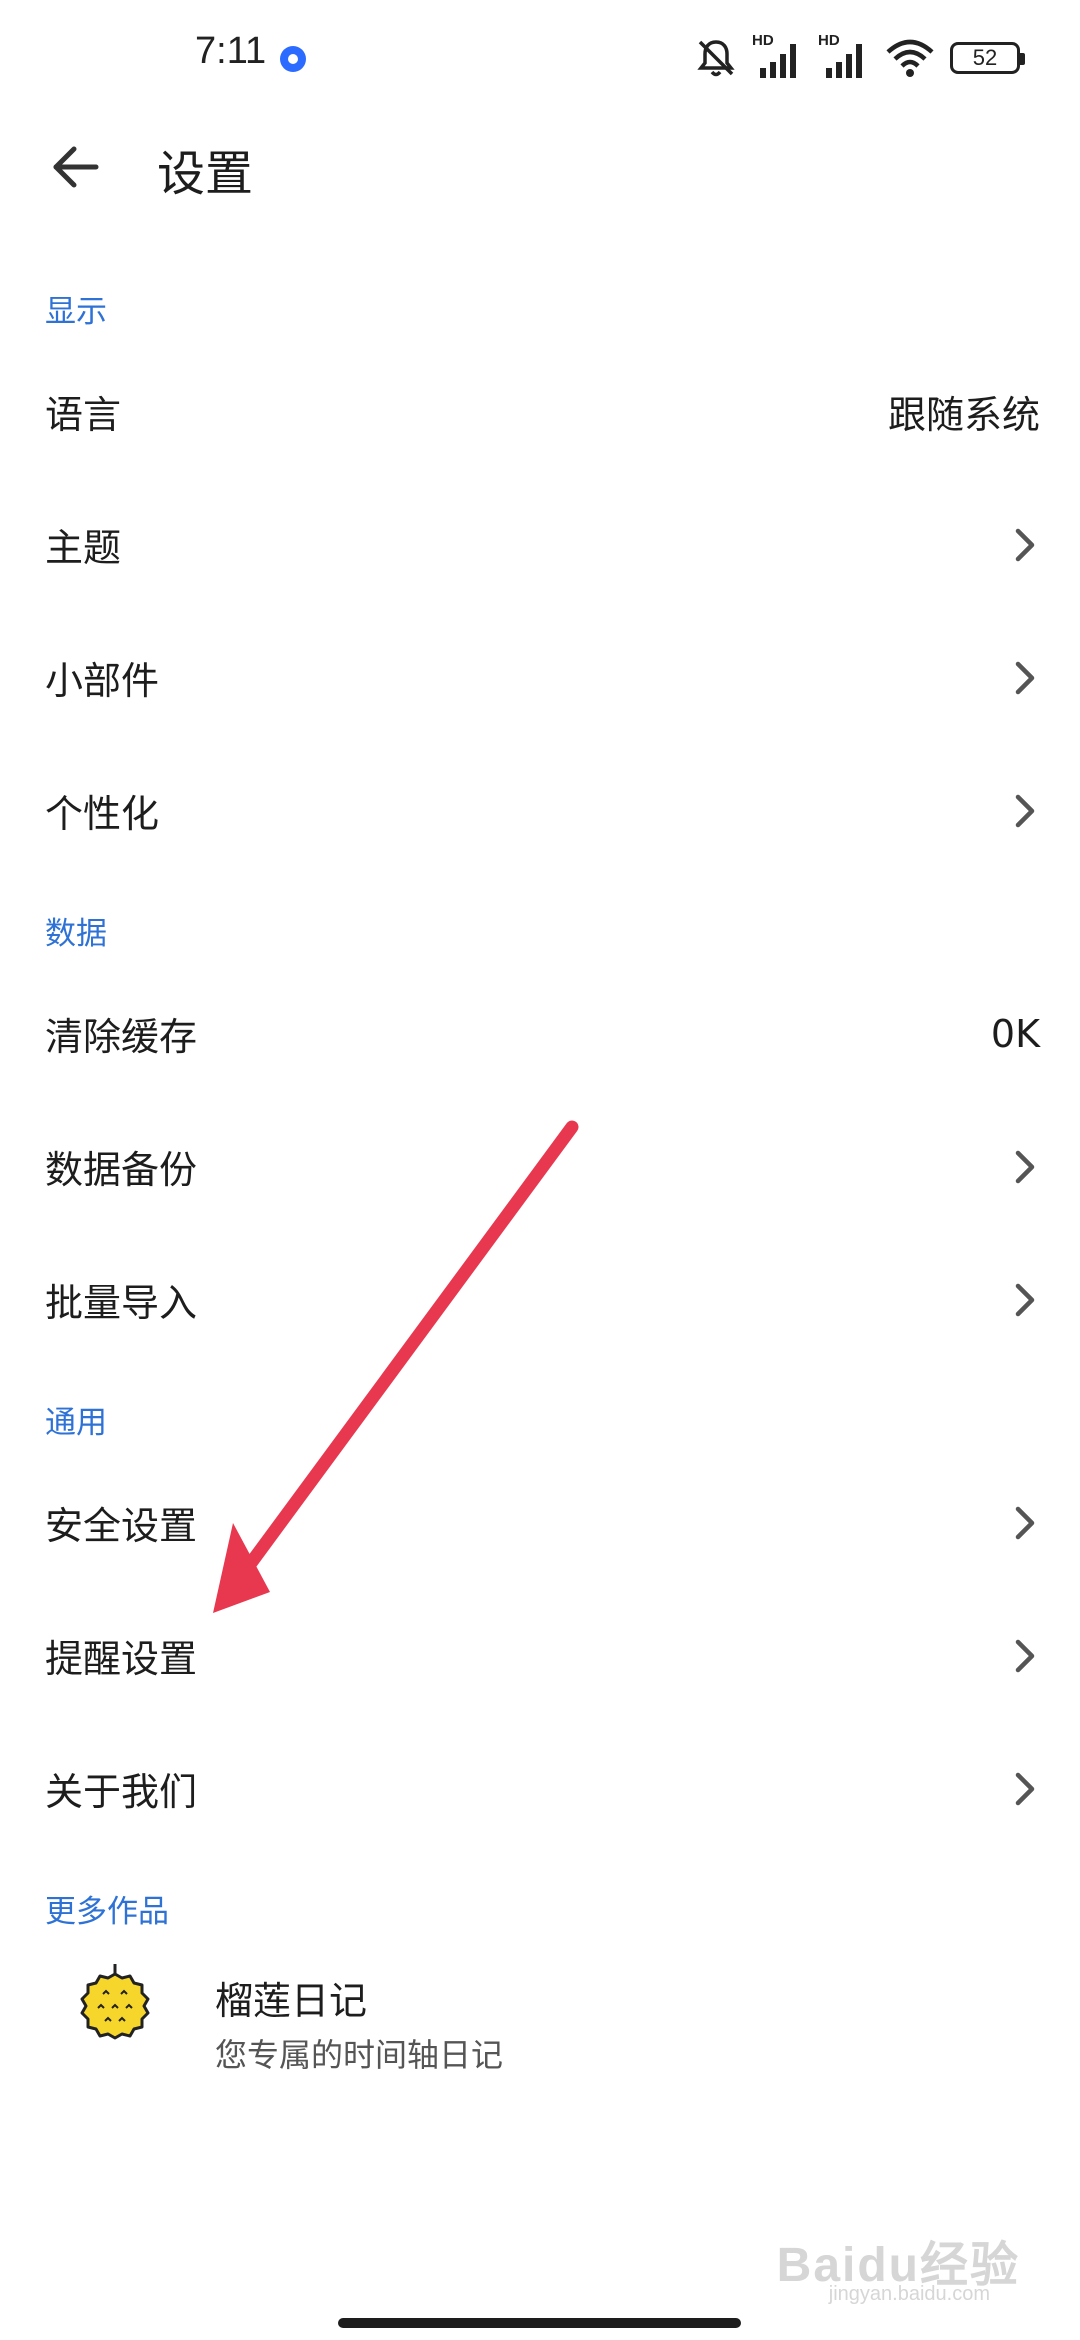 This screenshot has width=1080, height=2340. Describe the element at coordinates (121, 1170) in the screenshot. I see `settings-item-label: 数据备份` at that location.